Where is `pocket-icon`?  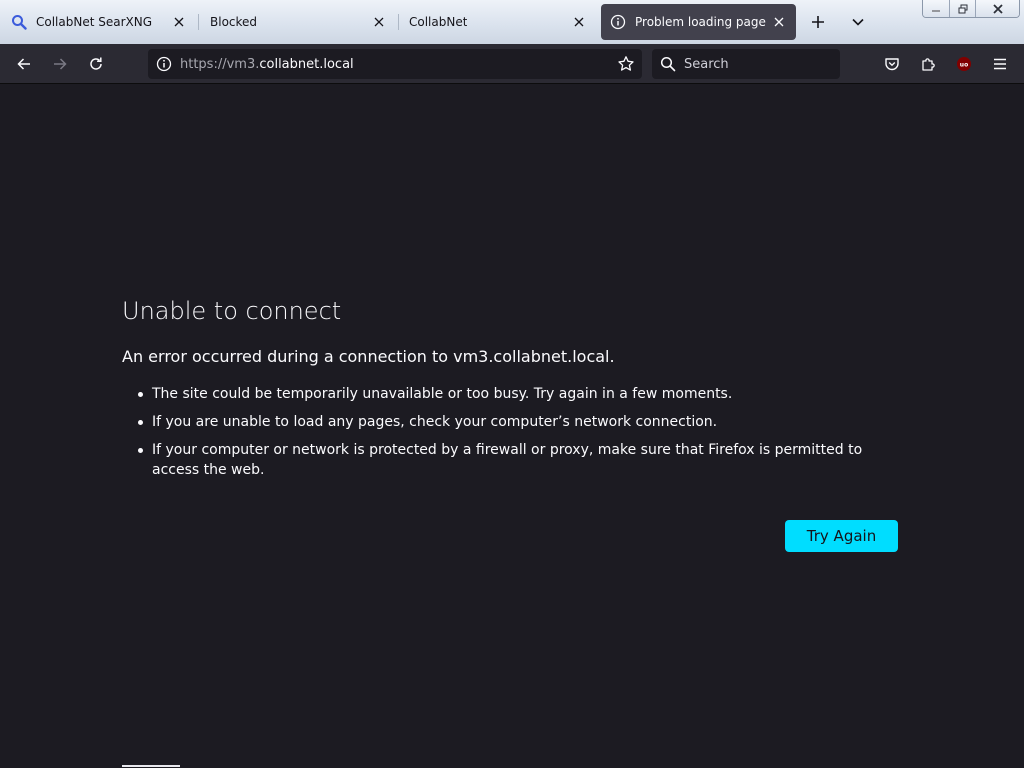
pocket-icon is located at coordinates (892, 64).